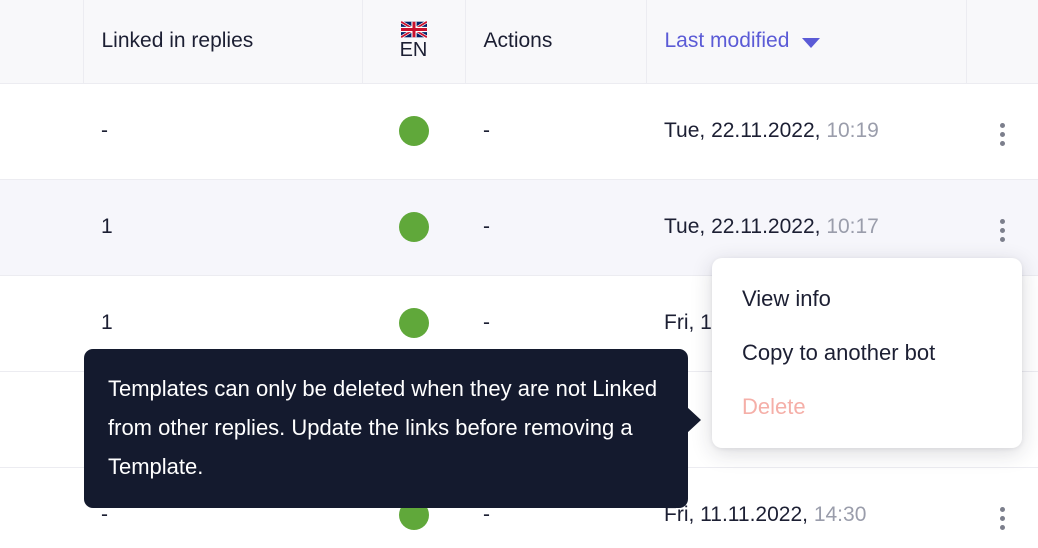  I want to click on column-header-select, so click(42, 42).